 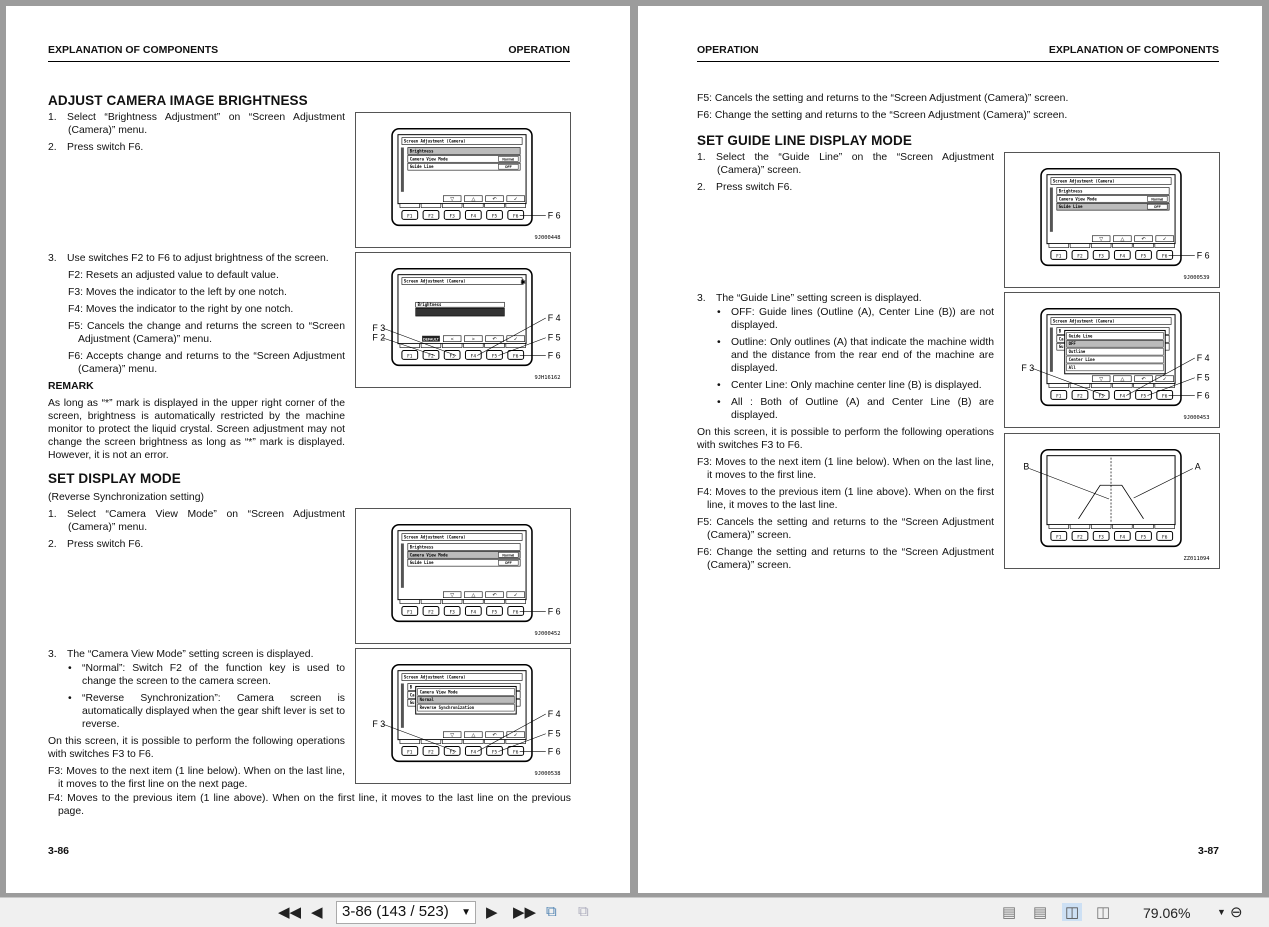 What do you see at coordinates (447, 707) in the screenshot?
I see `popup-row-label: Reverse Synchronization` at bounding box center [447, 707].